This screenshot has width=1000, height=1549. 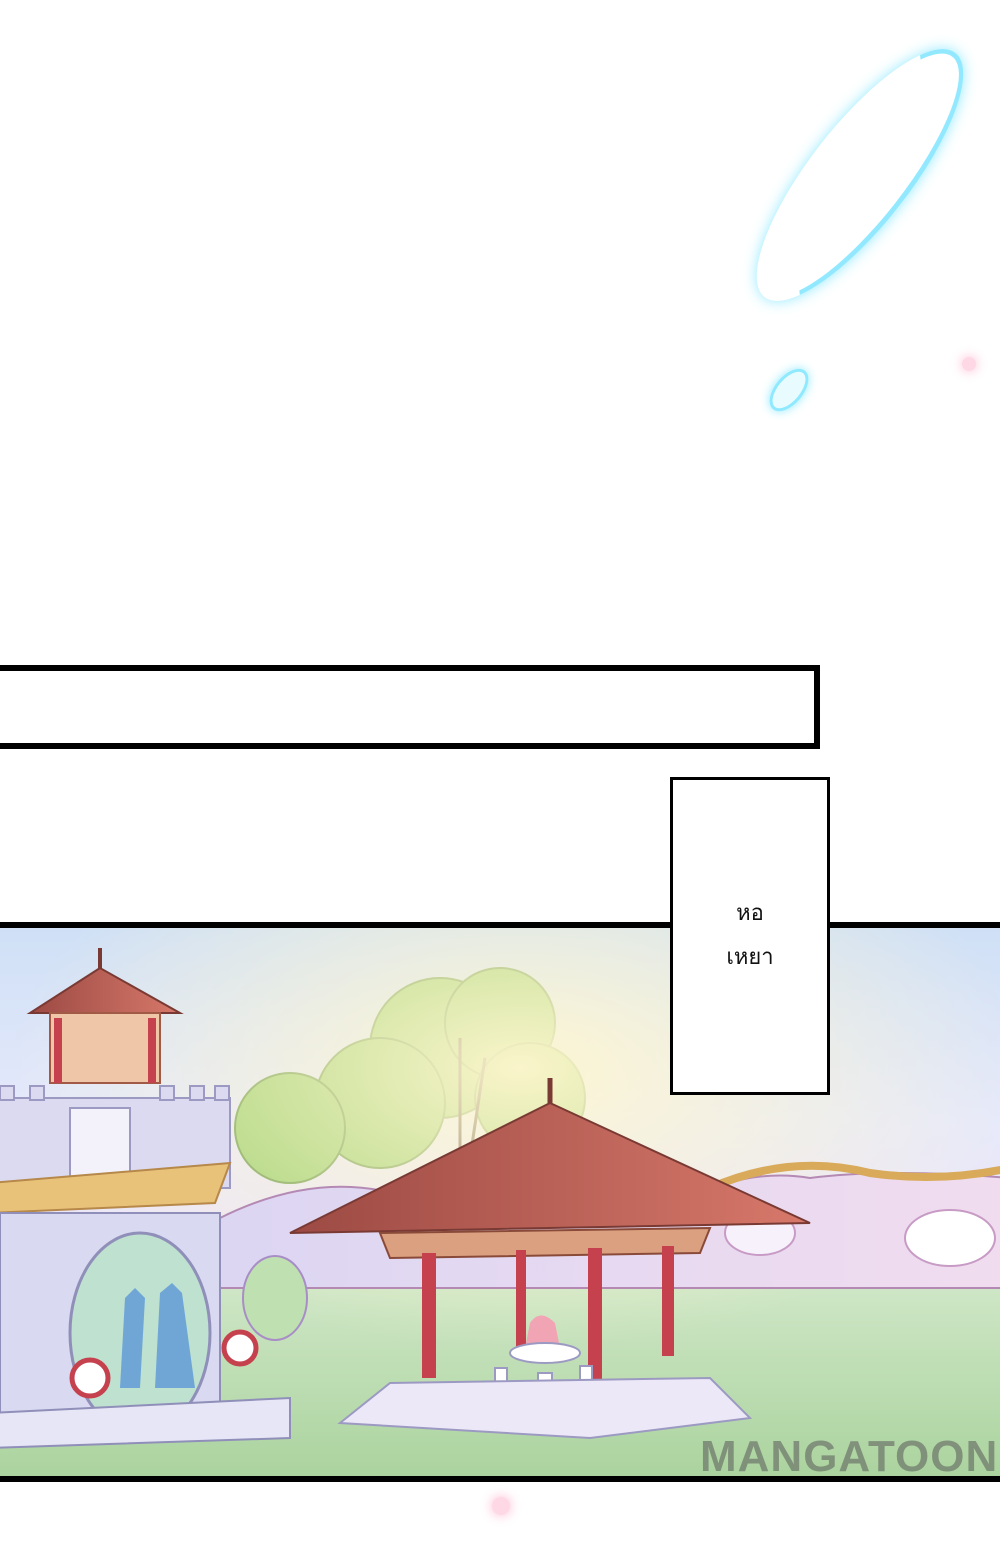 What do you see at coordinates (275, 1298) in the screenshot?
I see `round-window` at bounding box center [275, 1298].